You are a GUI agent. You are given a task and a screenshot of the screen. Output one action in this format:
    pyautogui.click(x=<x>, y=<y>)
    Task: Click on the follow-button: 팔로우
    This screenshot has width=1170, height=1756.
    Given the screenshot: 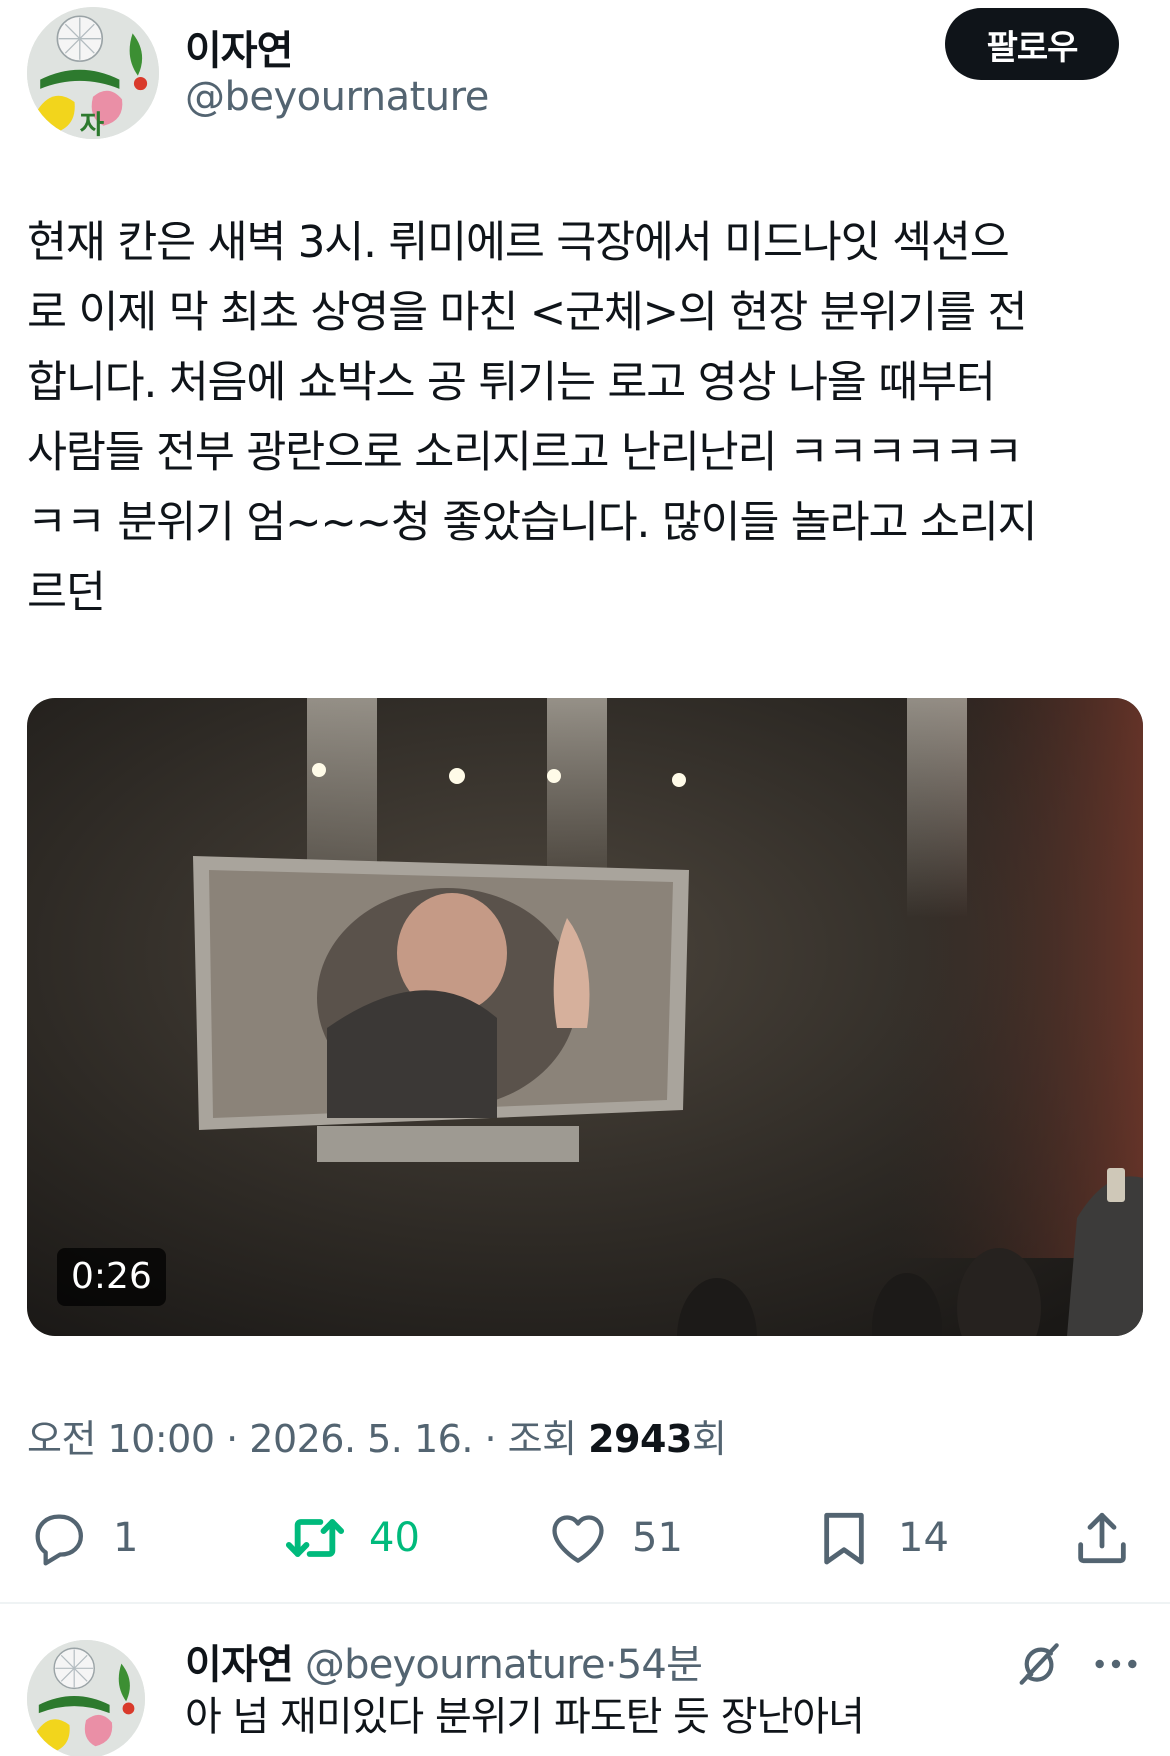 What is the action you would take?
    pyautogui.click(x=1032, y=44)
    